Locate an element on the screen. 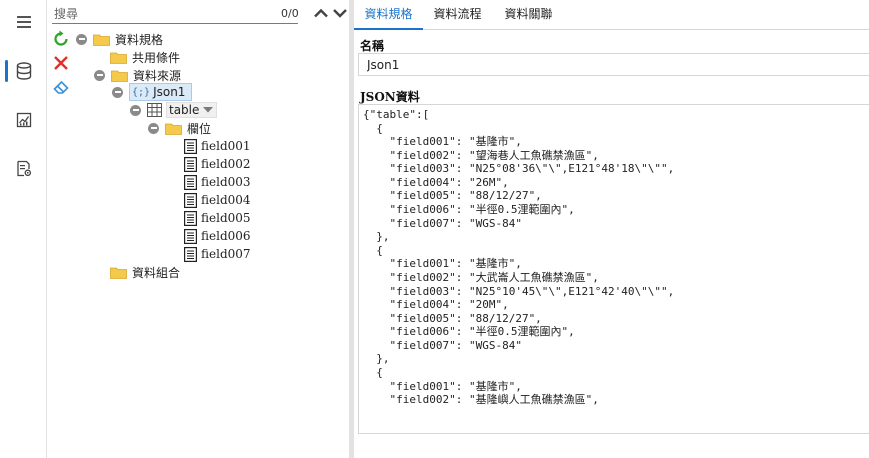  json-line: "field002": "基隆嶼人工魚礁禁漁區", is located at coordinates (481, 400).